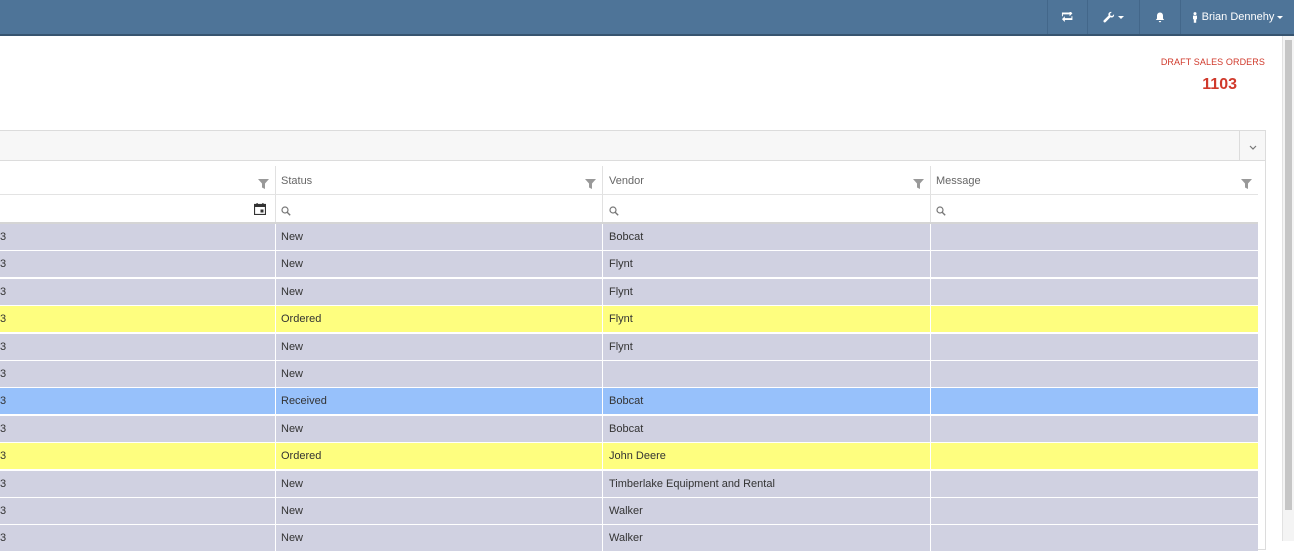  What do you see at coordinates (632, 146) in the screenshot?
I see `panel-header` at bounding box center [632, 146].